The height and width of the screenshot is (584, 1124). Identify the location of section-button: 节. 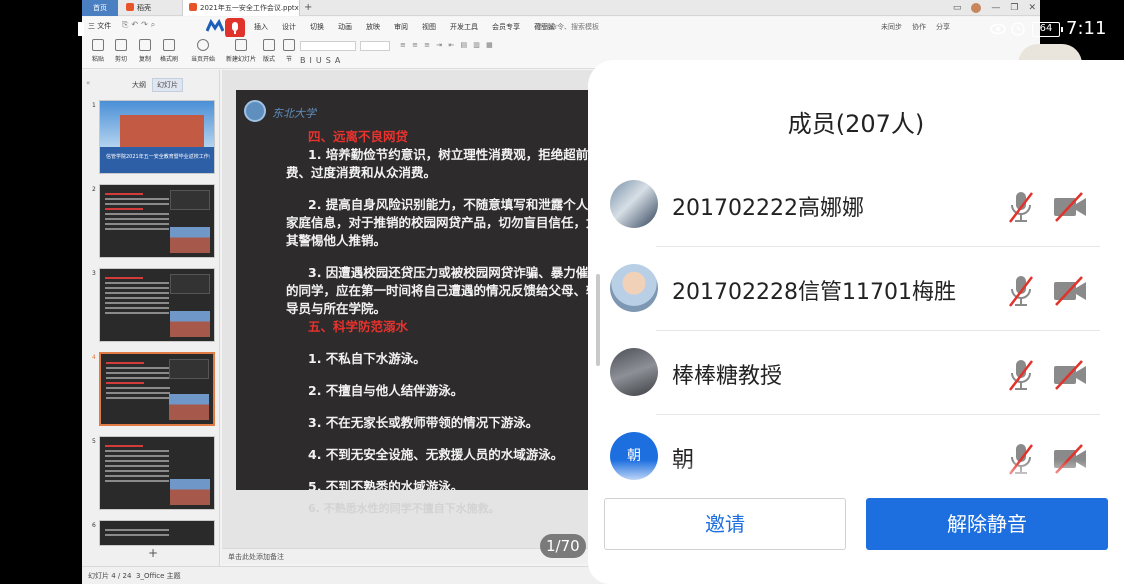
(289, 51).